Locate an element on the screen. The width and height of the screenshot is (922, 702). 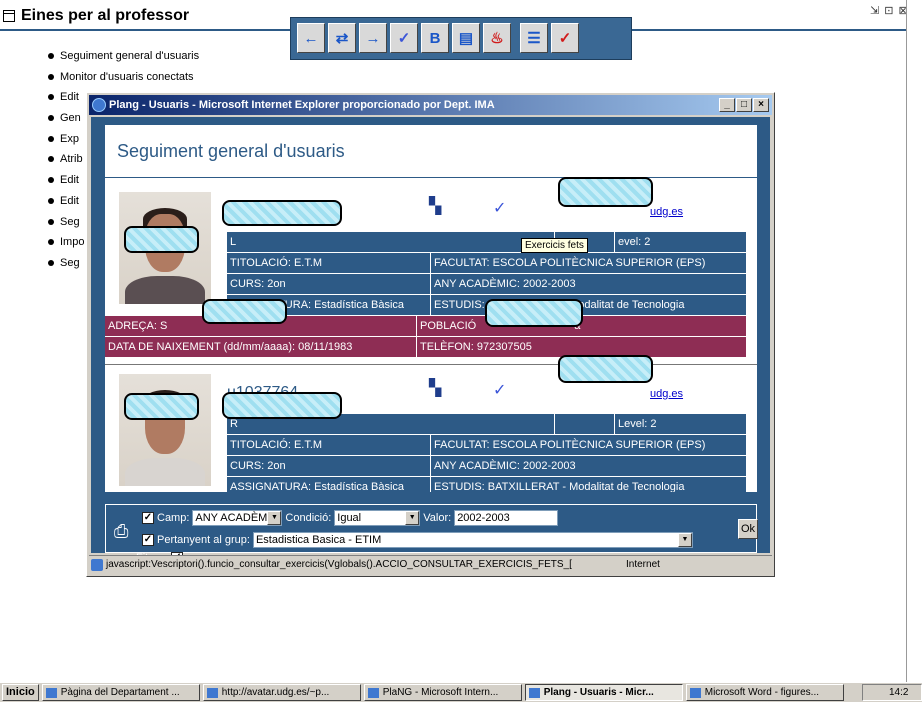
user-telefon: TELÈFON: 972307505 is located at coordinates (582, 347).